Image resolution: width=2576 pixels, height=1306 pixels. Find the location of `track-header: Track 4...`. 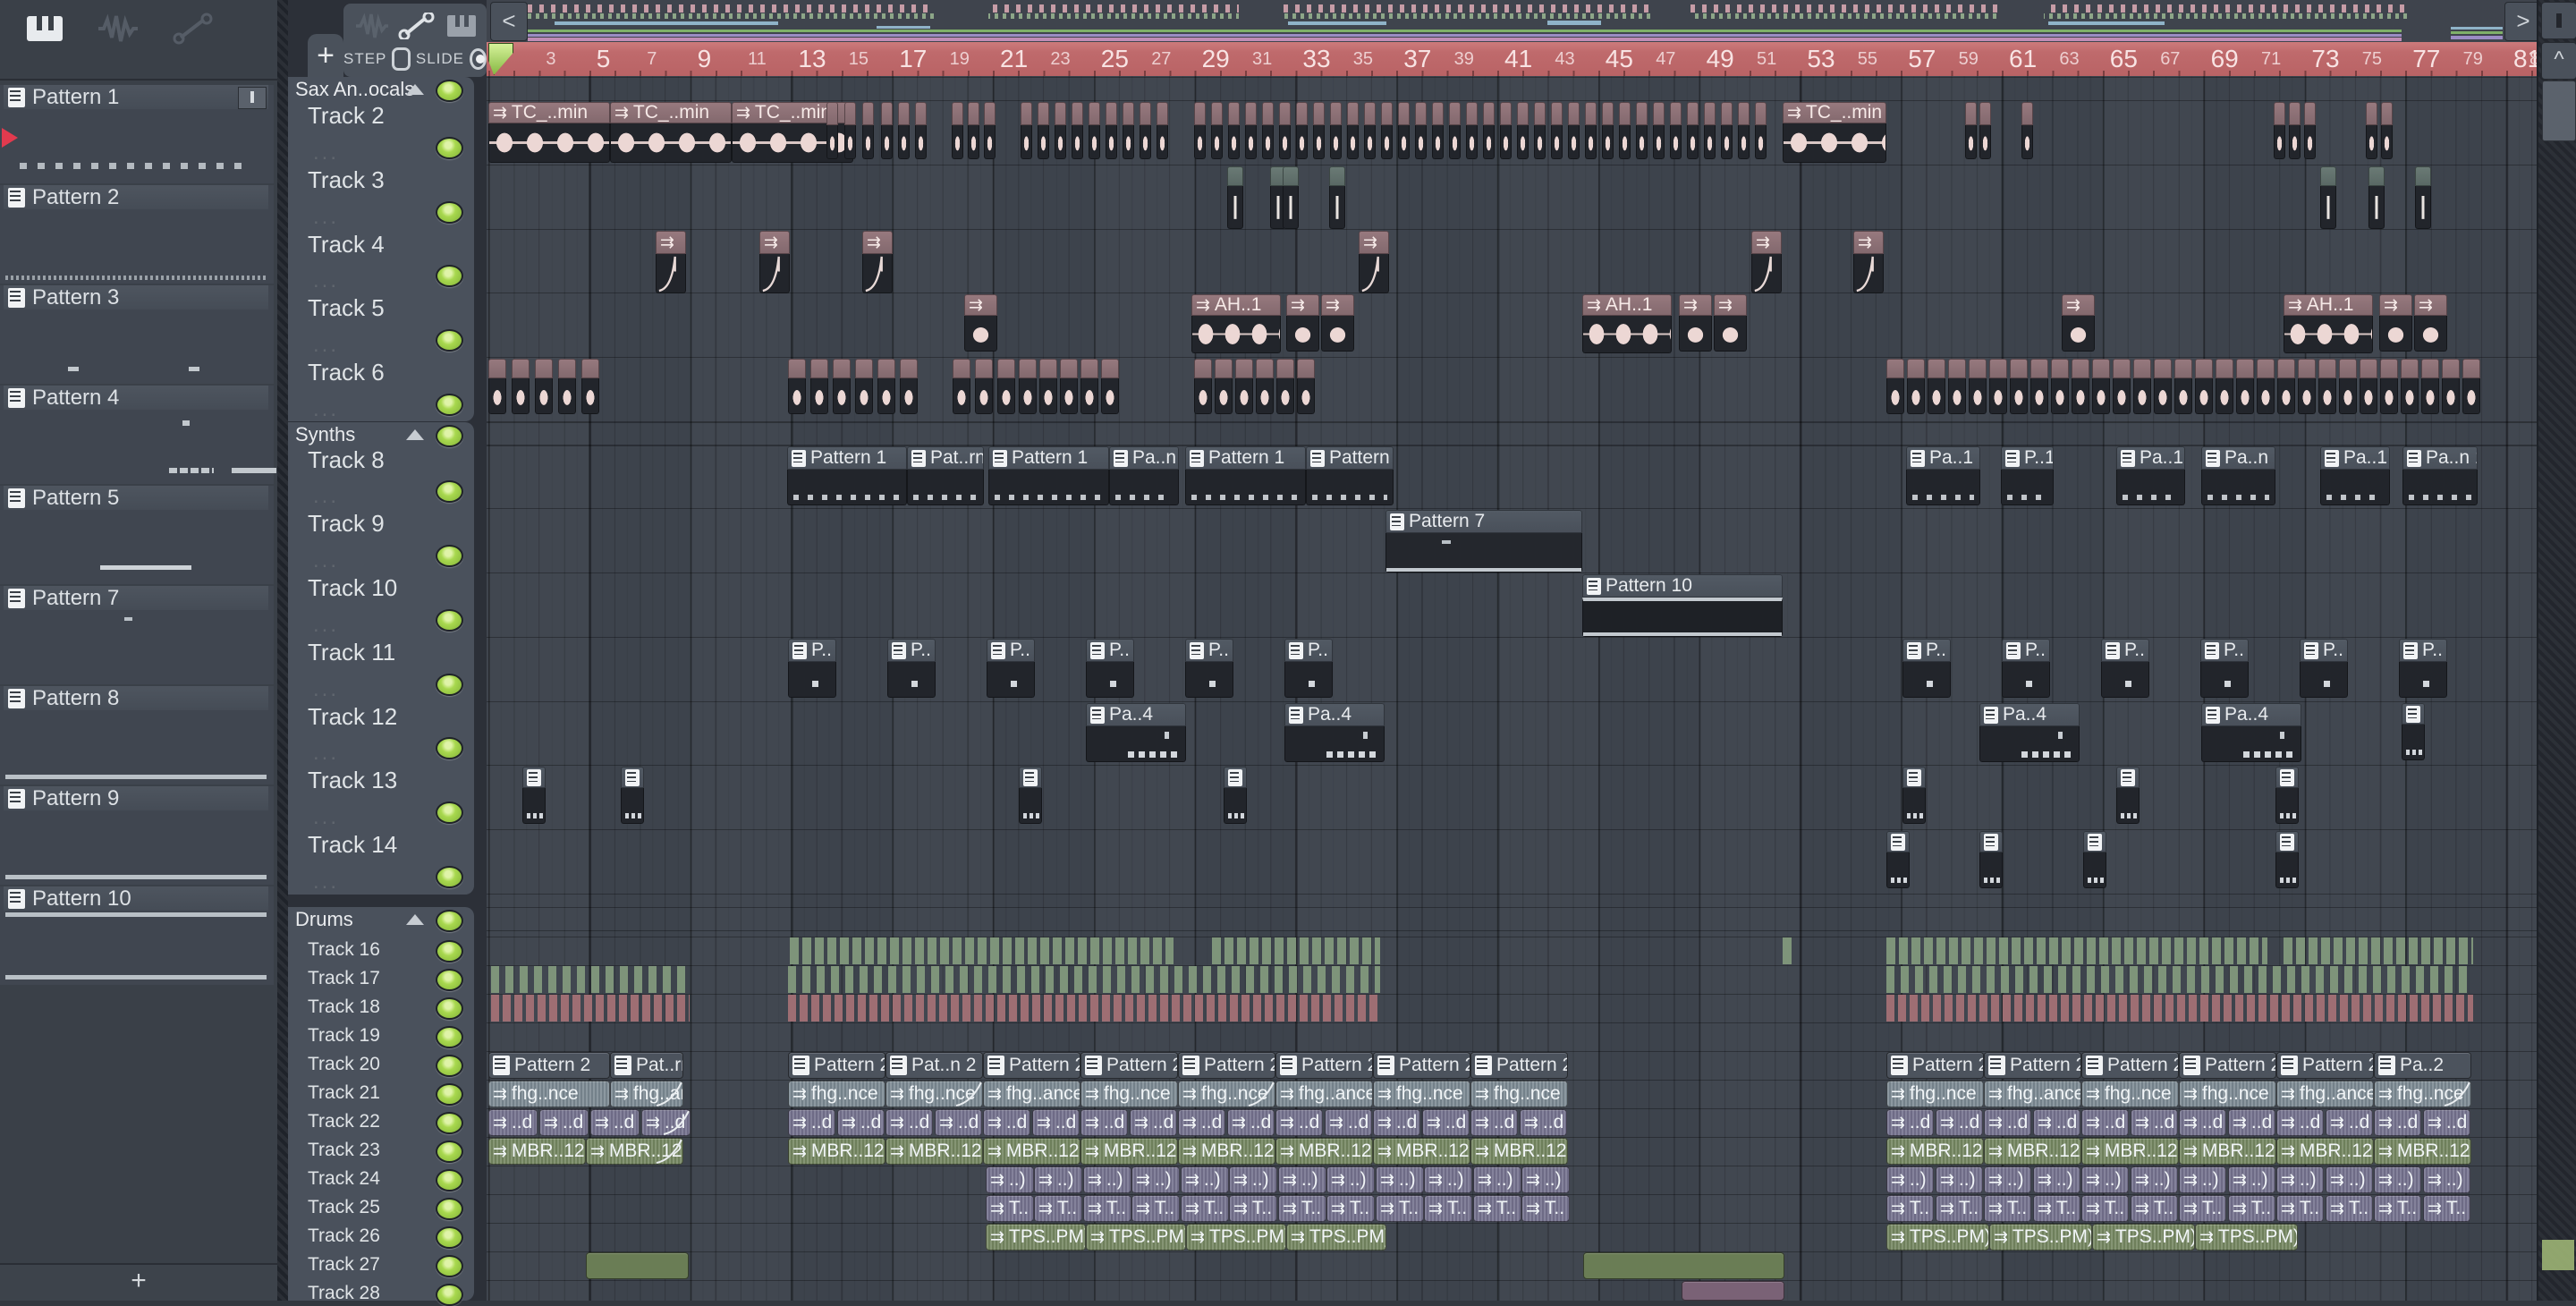

track-header: Track 4... is located at coordinates (381, 261).